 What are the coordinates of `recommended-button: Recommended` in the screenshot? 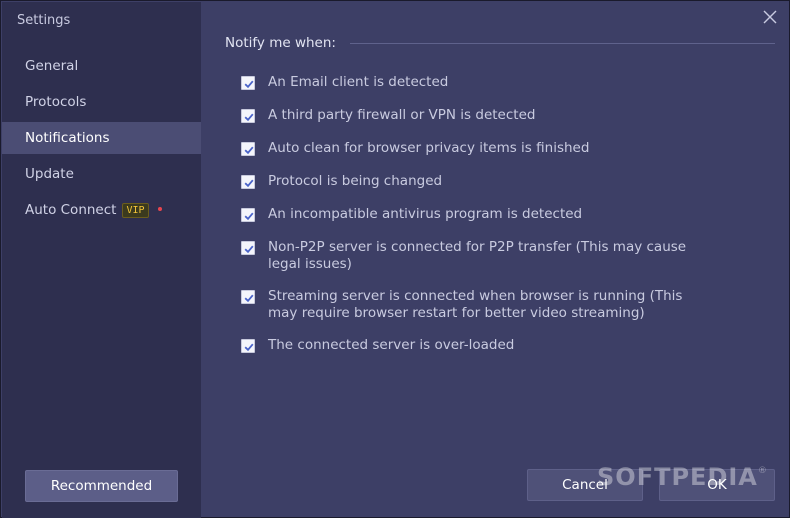 It's located at (101, 486).